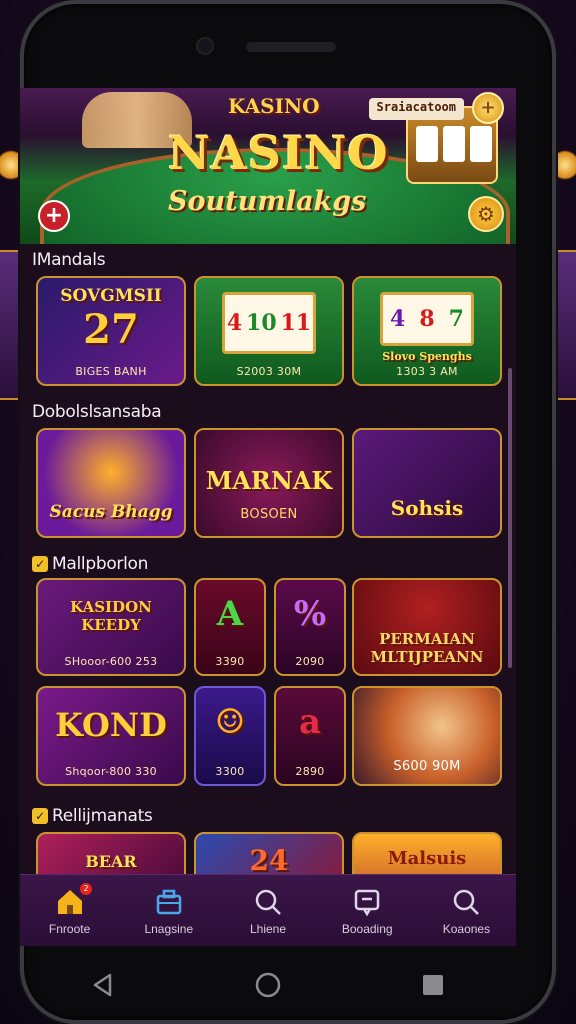 Image resolution: width=576 pixels, height=1024 pixels. I want to click on game-symbol: ☺, so click(230, 722).